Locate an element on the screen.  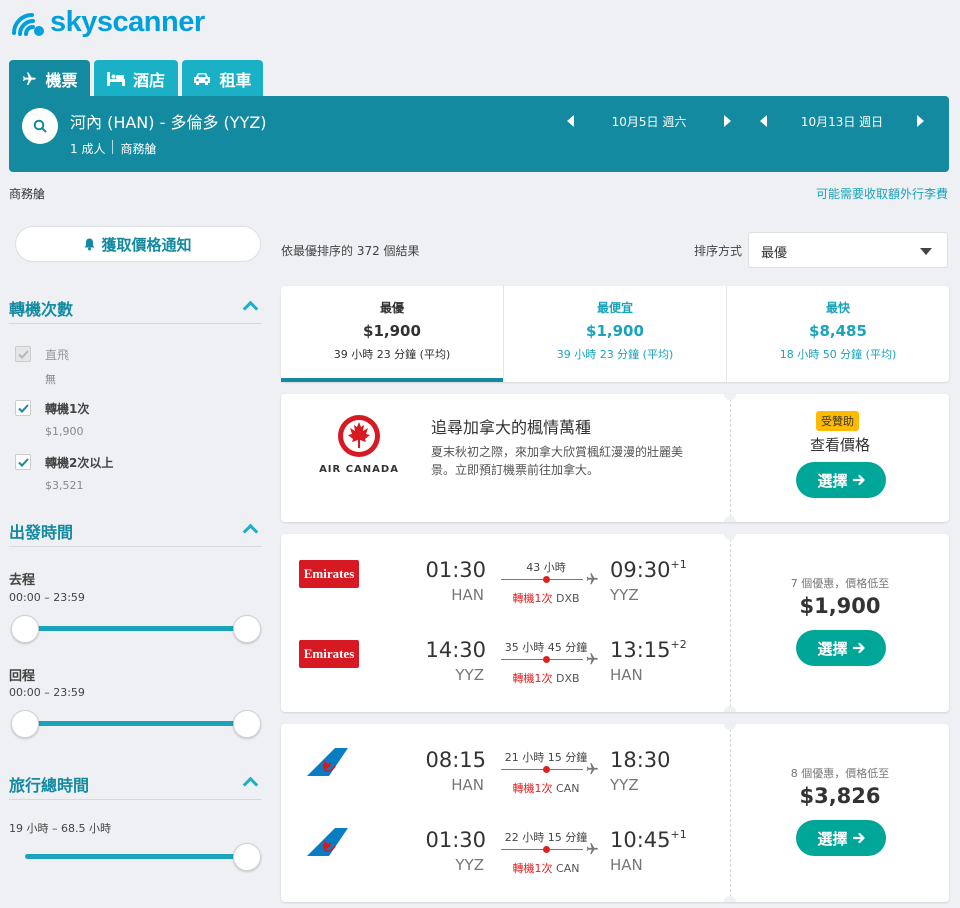
duration-slider-track is located at coordinates (136, 856).